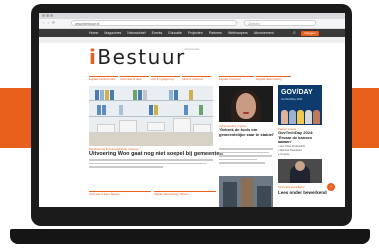 The height and width of the screenshot is (250, 379). I want to click on sidebar-list-item: ▪ Congres, so click(301, 155).